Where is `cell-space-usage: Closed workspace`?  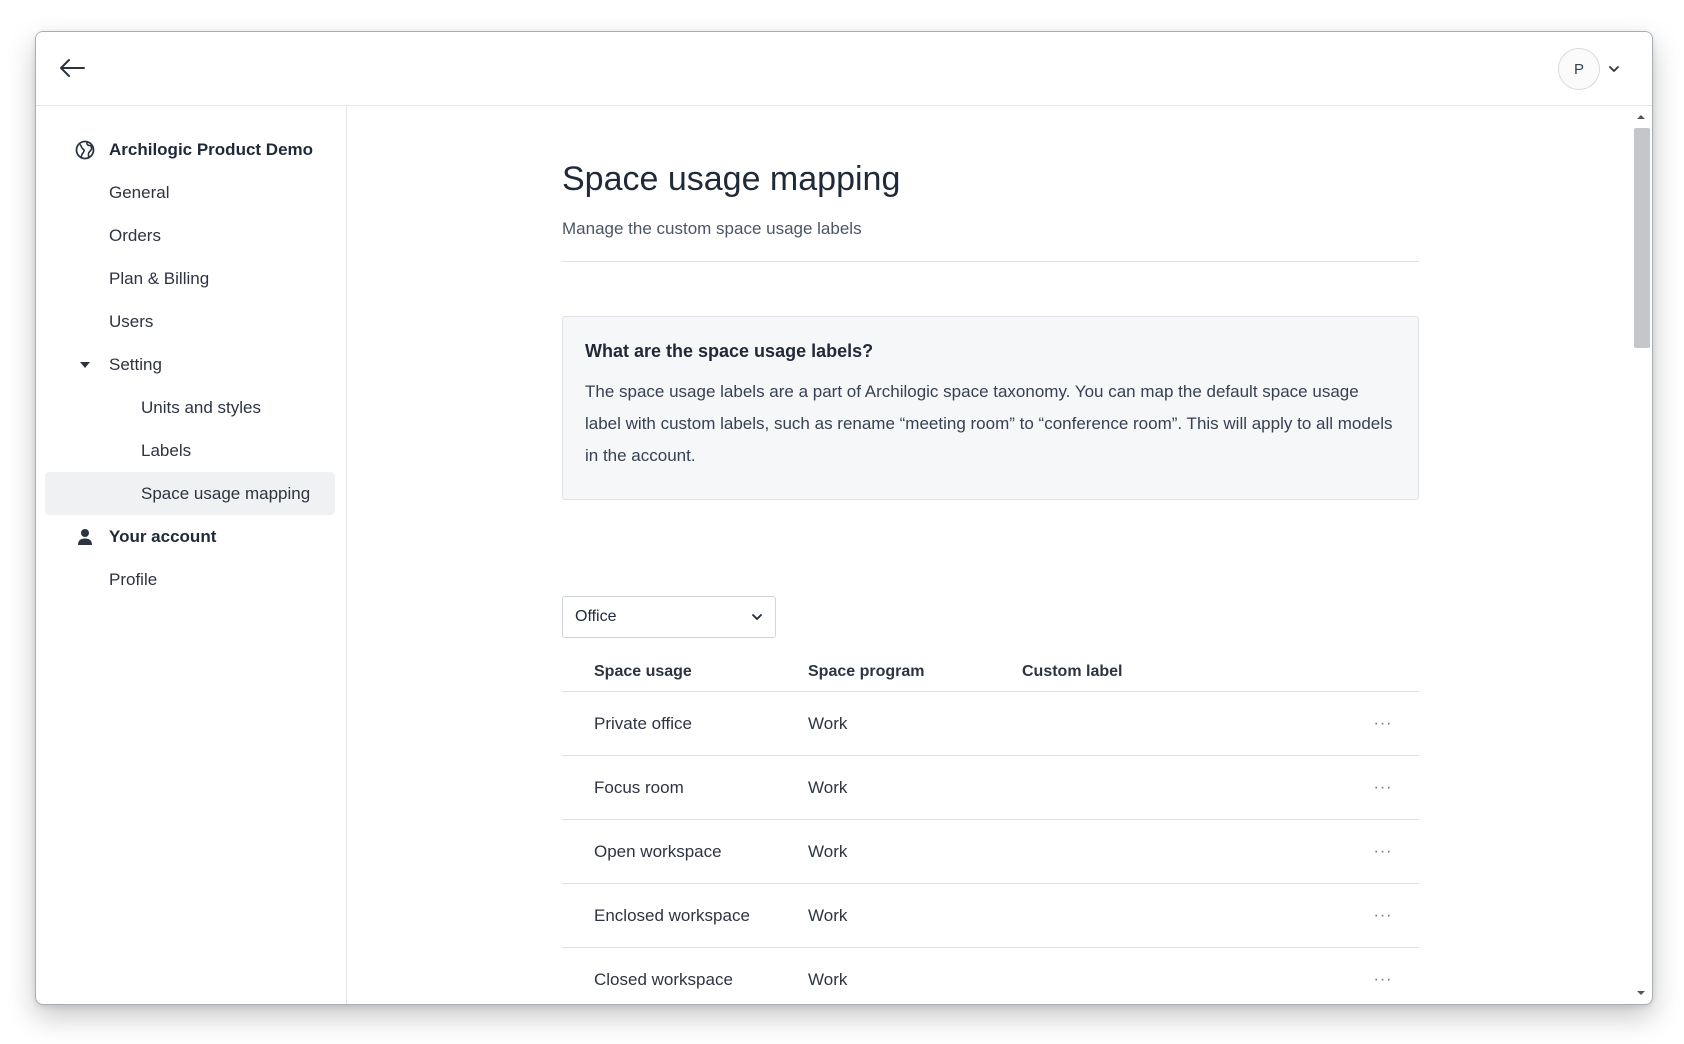 cell-space-usage: Closed workspace is located at coordinates (663, 979).